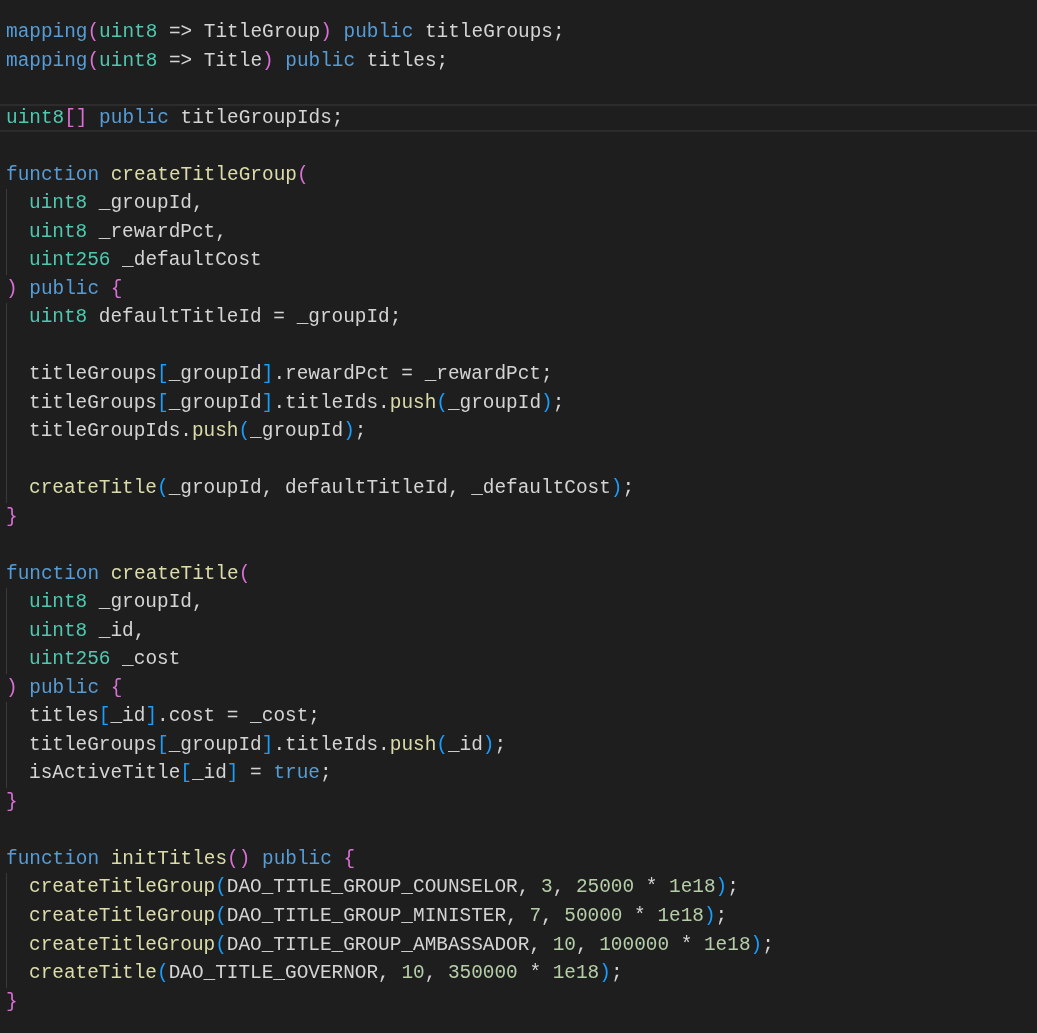  Describe the element at coordinates (198, 432) in the screenshot. I see `code-line: titleGroupIds.push(_groupId);` at that location.